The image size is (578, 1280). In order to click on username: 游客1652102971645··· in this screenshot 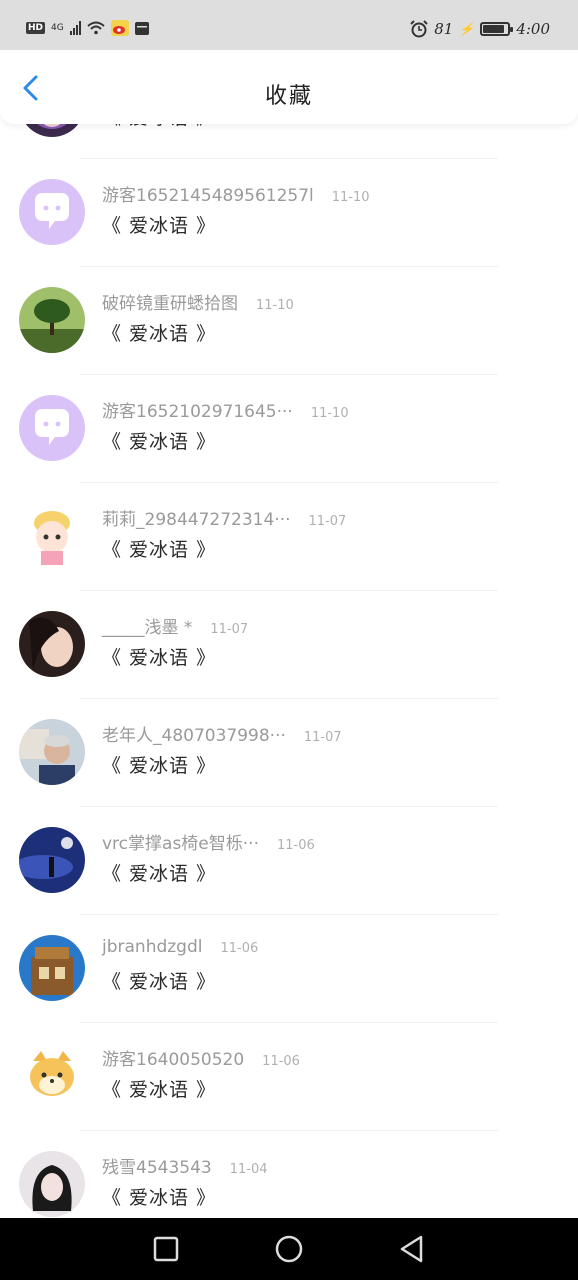, I will do `click(197, 409)`.